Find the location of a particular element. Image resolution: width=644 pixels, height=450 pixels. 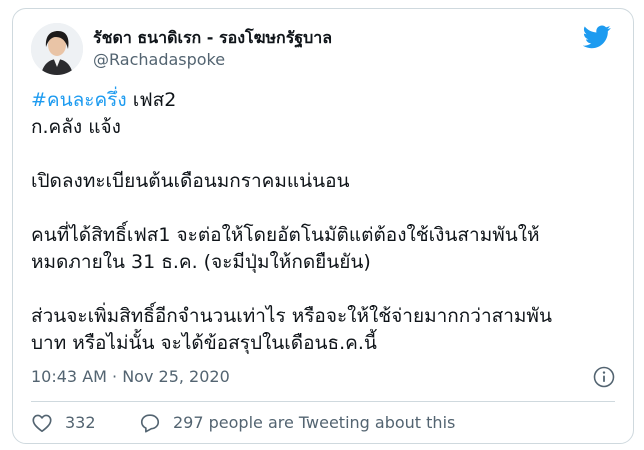

tweet-line-3: เปิดลงทะเบียนต้นเดือนมกราคมแน่นอน is located at coordinates (190, 181).